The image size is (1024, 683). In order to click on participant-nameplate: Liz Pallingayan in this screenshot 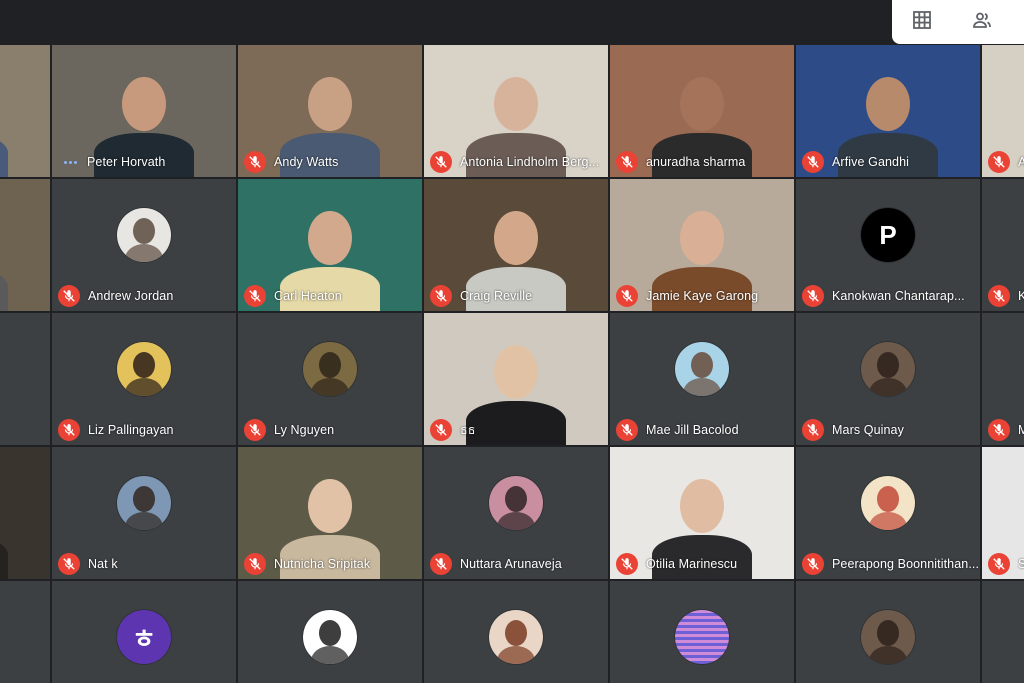, I will do `click(116, 430)`.